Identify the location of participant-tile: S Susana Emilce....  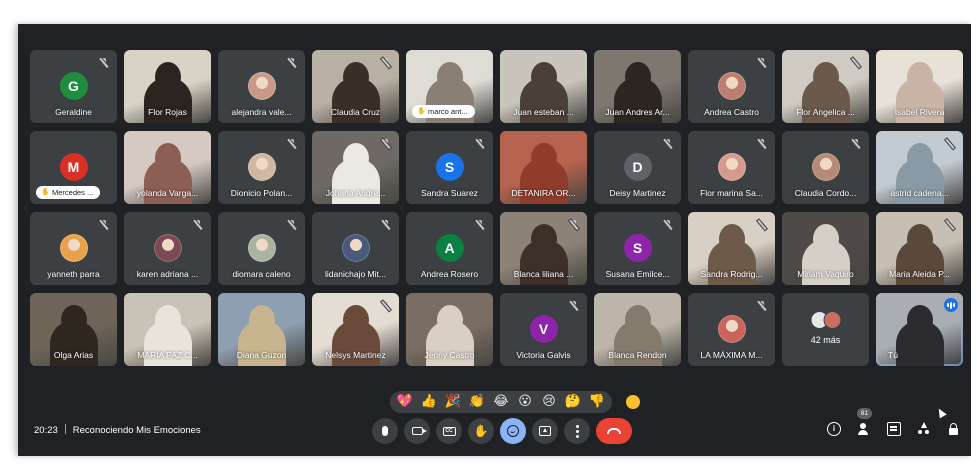
(637, 248).